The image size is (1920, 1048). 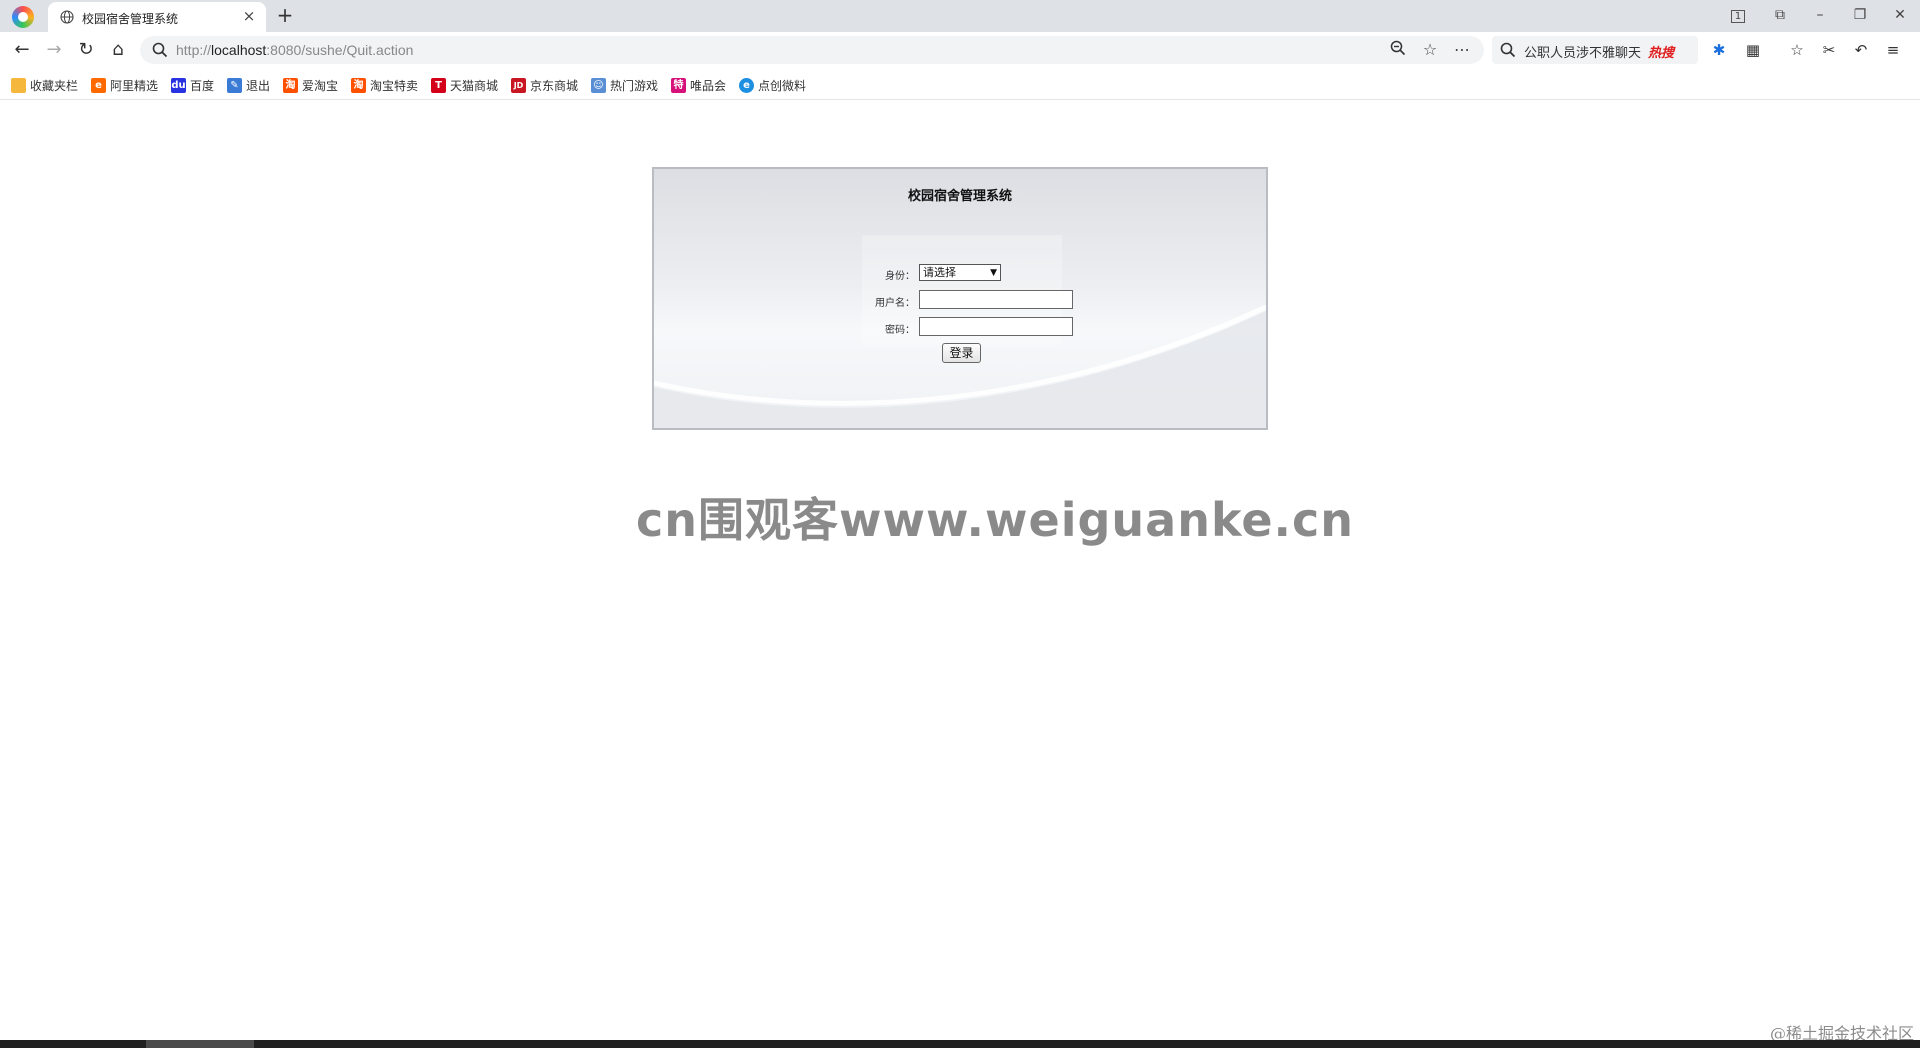 What do you see at coordinates (960, 16) in the screenshot?
I see `tab-strip: 校园宿舍管理系统 × + 1 ⧉ – ❐ ✕` at bounding box center [960, 16].